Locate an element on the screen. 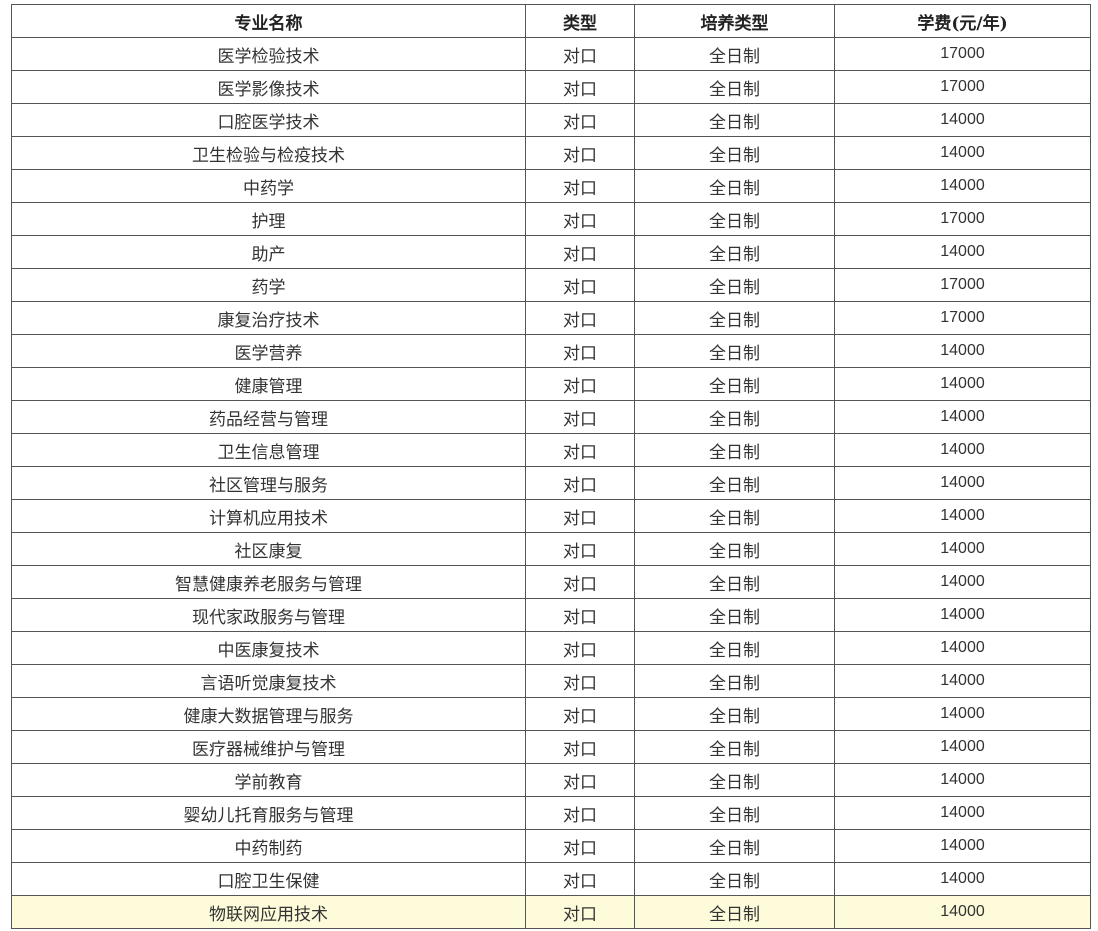 The image size is (1098, 931). header-tuition: 学费(元/年) is located at coordinates (962, 21).